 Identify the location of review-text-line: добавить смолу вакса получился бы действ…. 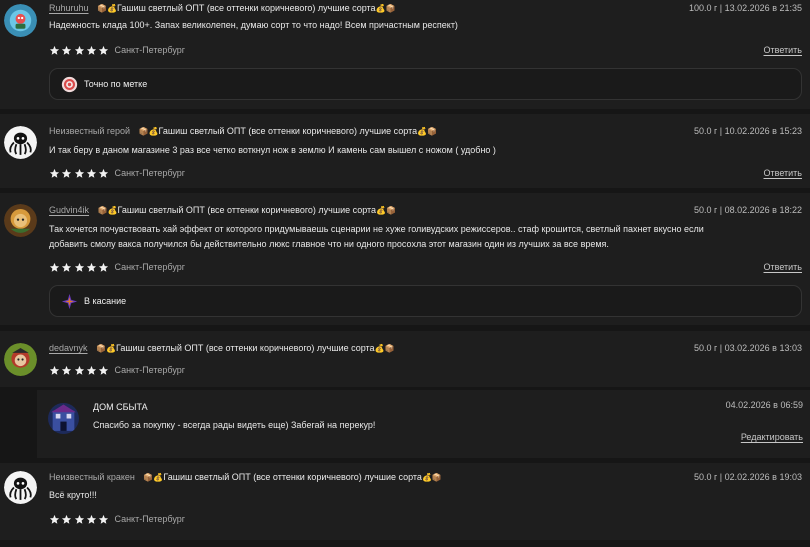
(329, 244).